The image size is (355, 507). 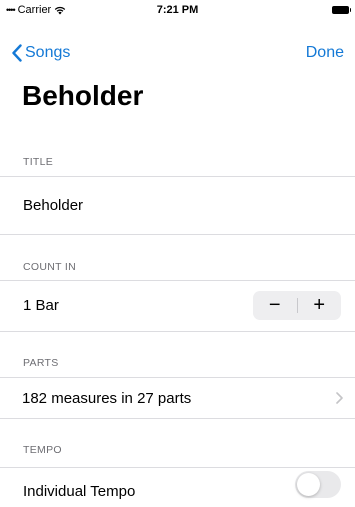 I want to click on done-button: Done, so click(x=325, y=53).